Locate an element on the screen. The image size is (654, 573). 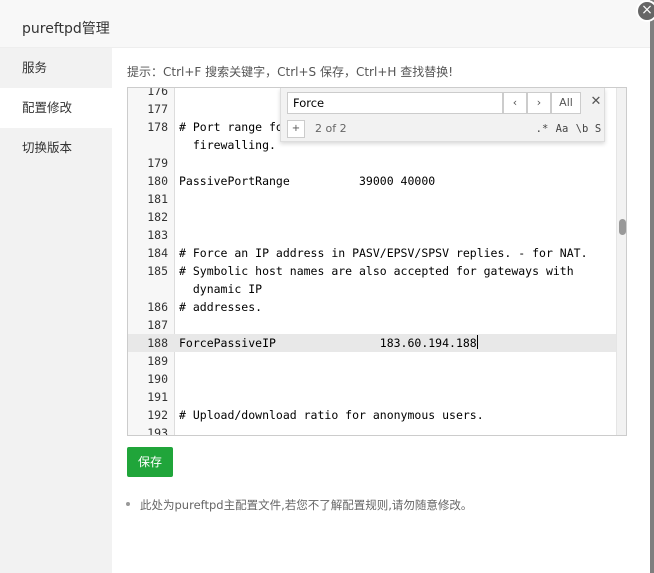
editor-line: 186 # addresses. is located at coordinates (377, 307).